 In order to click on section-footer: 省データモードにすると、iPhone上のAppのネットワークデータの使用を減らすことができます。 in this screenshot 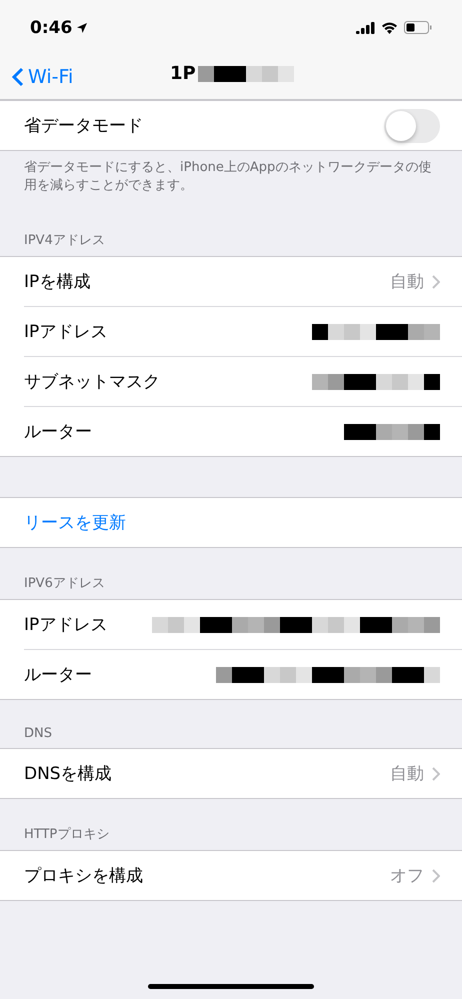, I will do `click(231, 178)`.